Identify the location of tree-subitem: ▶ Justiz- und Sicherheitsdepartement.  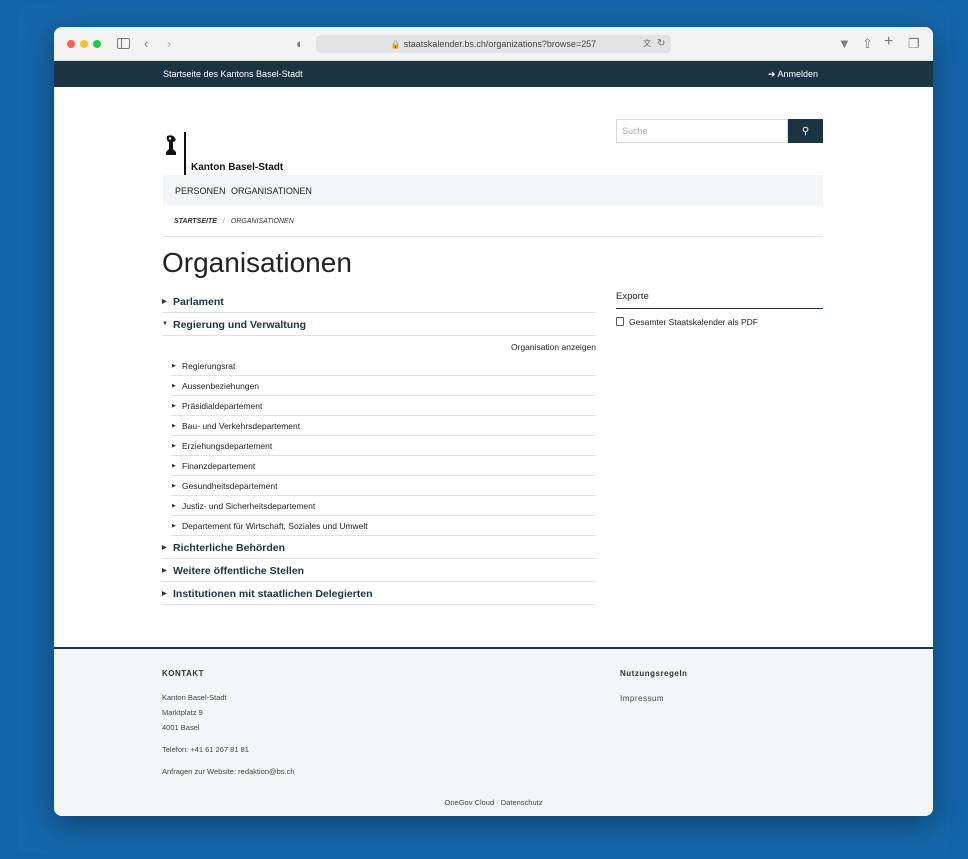
(383, 506).